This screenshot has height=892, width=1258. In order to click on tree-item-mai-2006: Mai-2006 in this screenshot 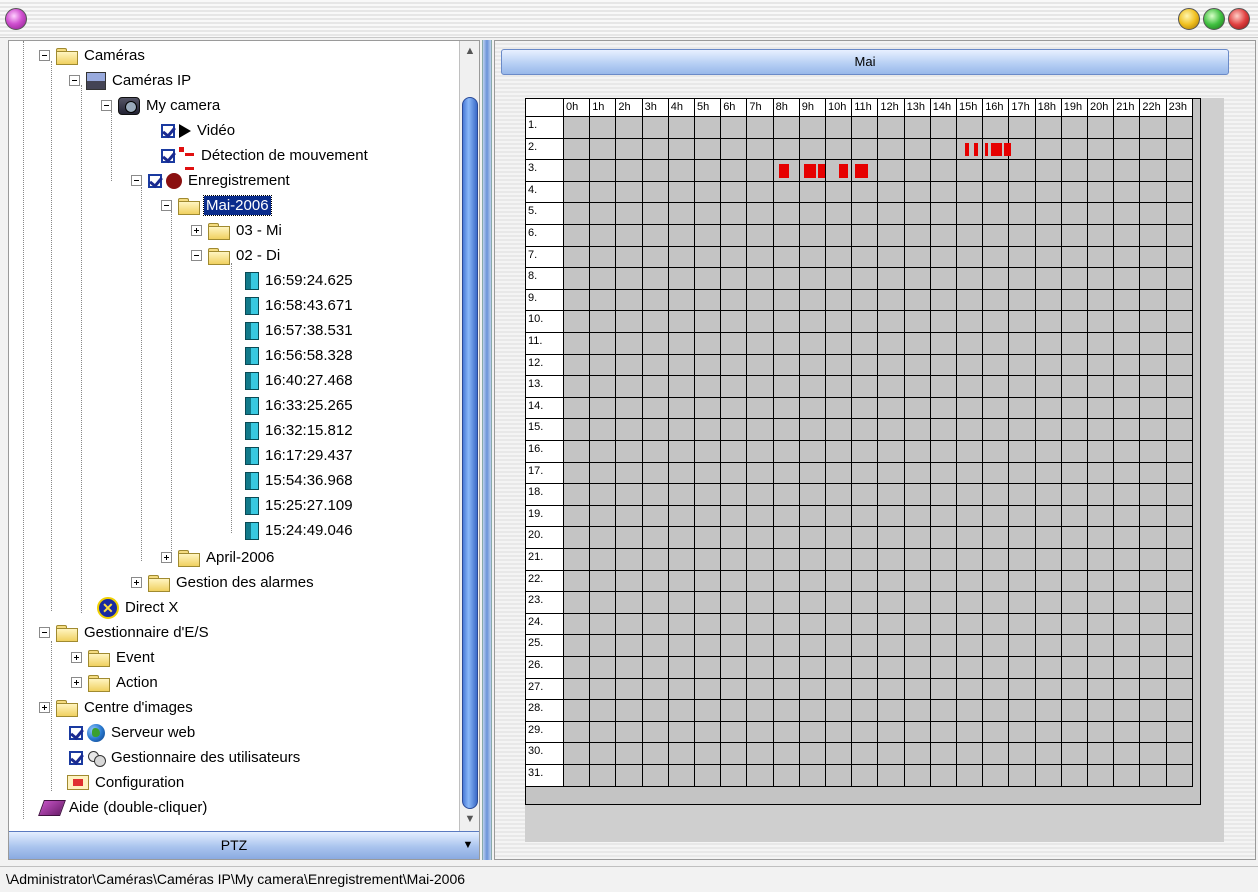, I will do `click(216, 205)`.